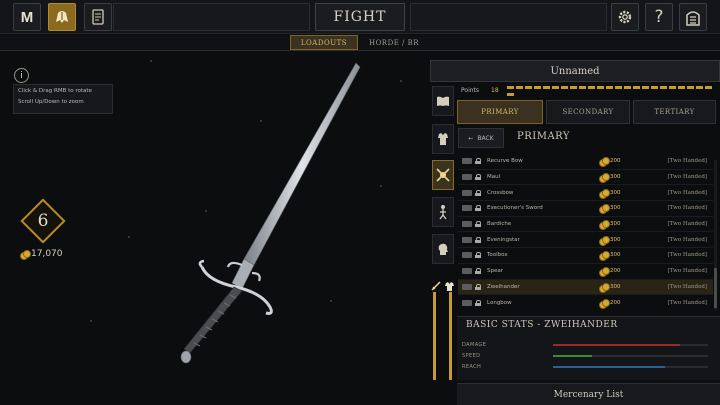 The image size is (720, 405). What do you see at coordinates (585, 256) in the screenshot?
I see `weapon-row: Toolbox 300 [Two Handed]` at bounding box center [585, 256].